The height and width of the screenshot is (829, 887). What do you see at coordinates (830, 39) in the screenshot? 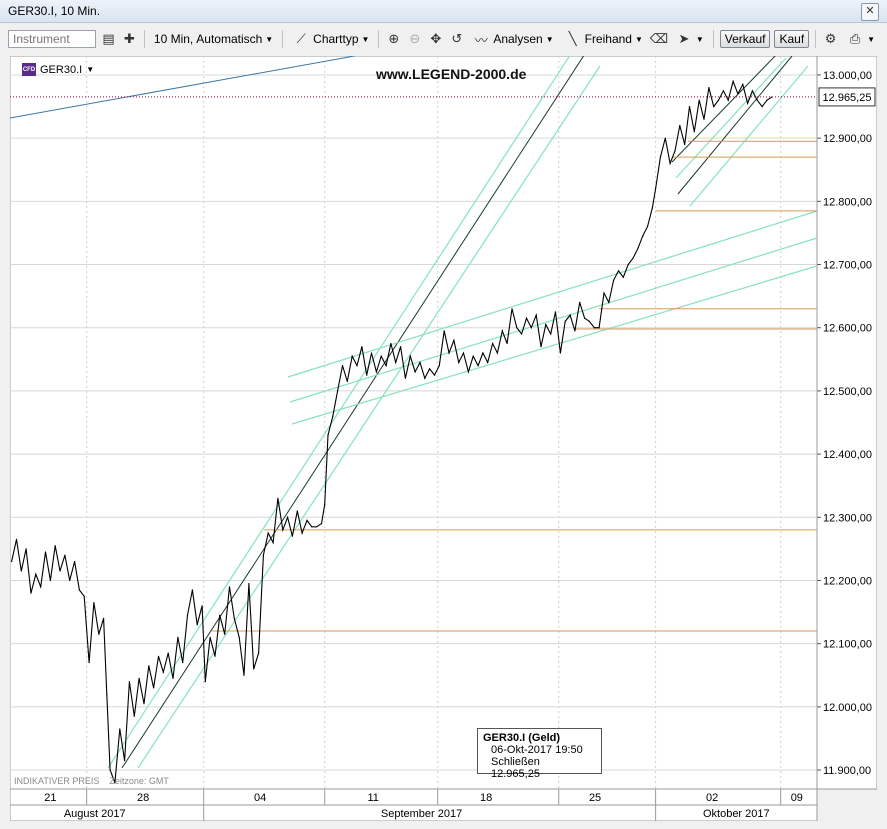
I see `chart-settings-icon: ⚙` at bounding box center [830, 39].